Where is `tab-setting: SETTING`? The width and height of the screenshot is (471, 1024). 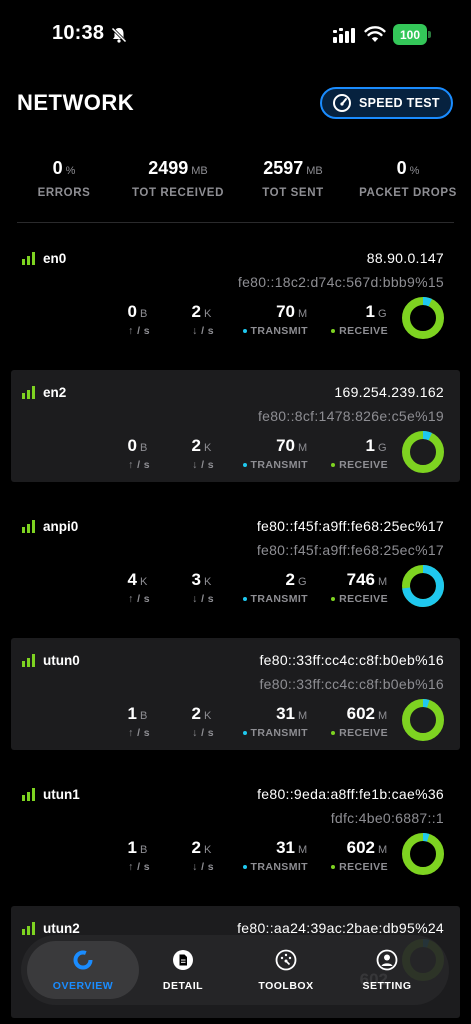 tab-setting: SETTING is located at coordinates (387, 970).